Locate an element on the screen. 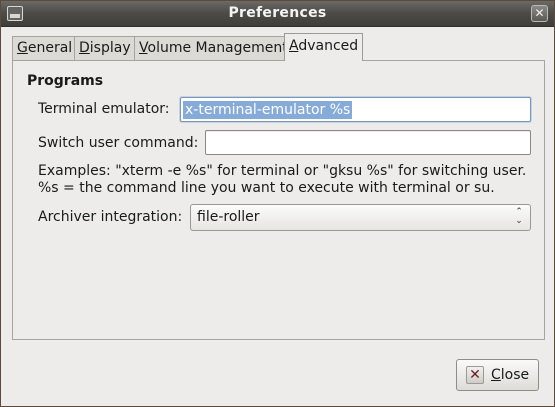 This screenshot has height=407, width=555. tab-general: General is located at coordinates (45, 48).